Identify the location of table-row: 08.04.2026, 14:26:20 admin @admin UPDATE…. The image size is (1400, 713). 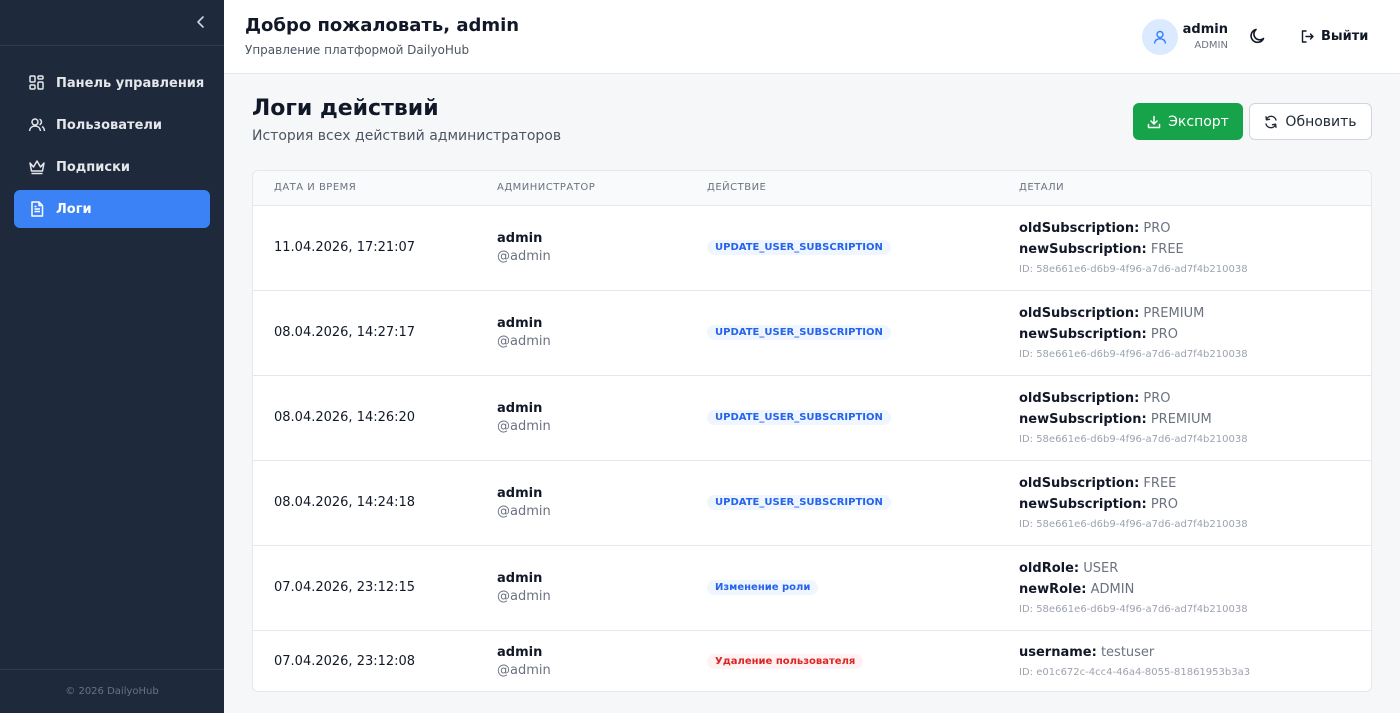
(812, 418).